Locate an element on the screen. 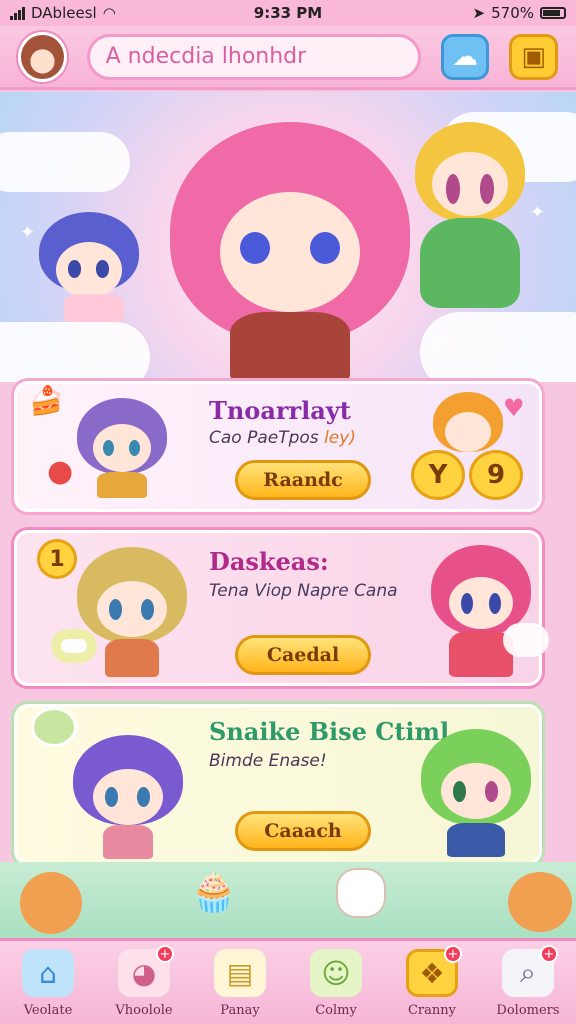 The height and width of the screenshot is (1024, 576). nav-item-search: ⌕ + Dolomers is located at coordinates (528, 982).